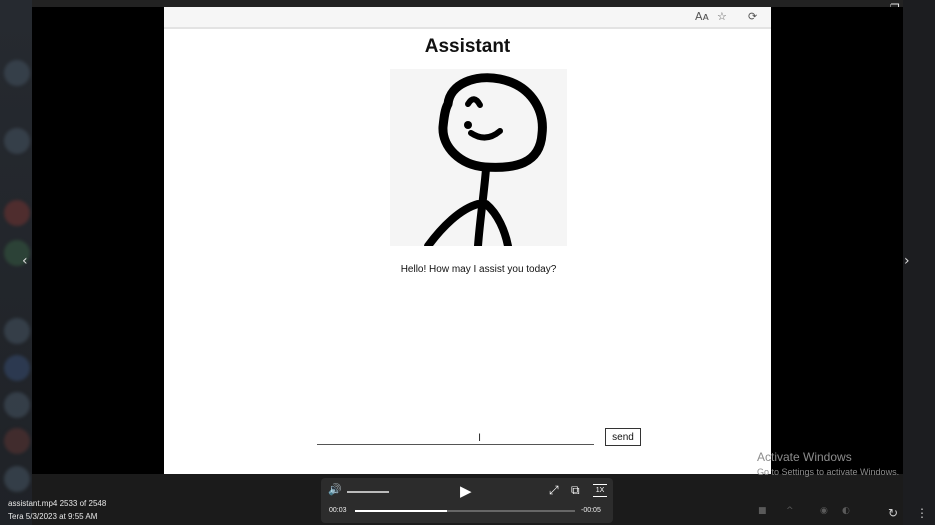 This screenshot has width=935, height=525. I want to click on volume-slider, so click(368, 492).